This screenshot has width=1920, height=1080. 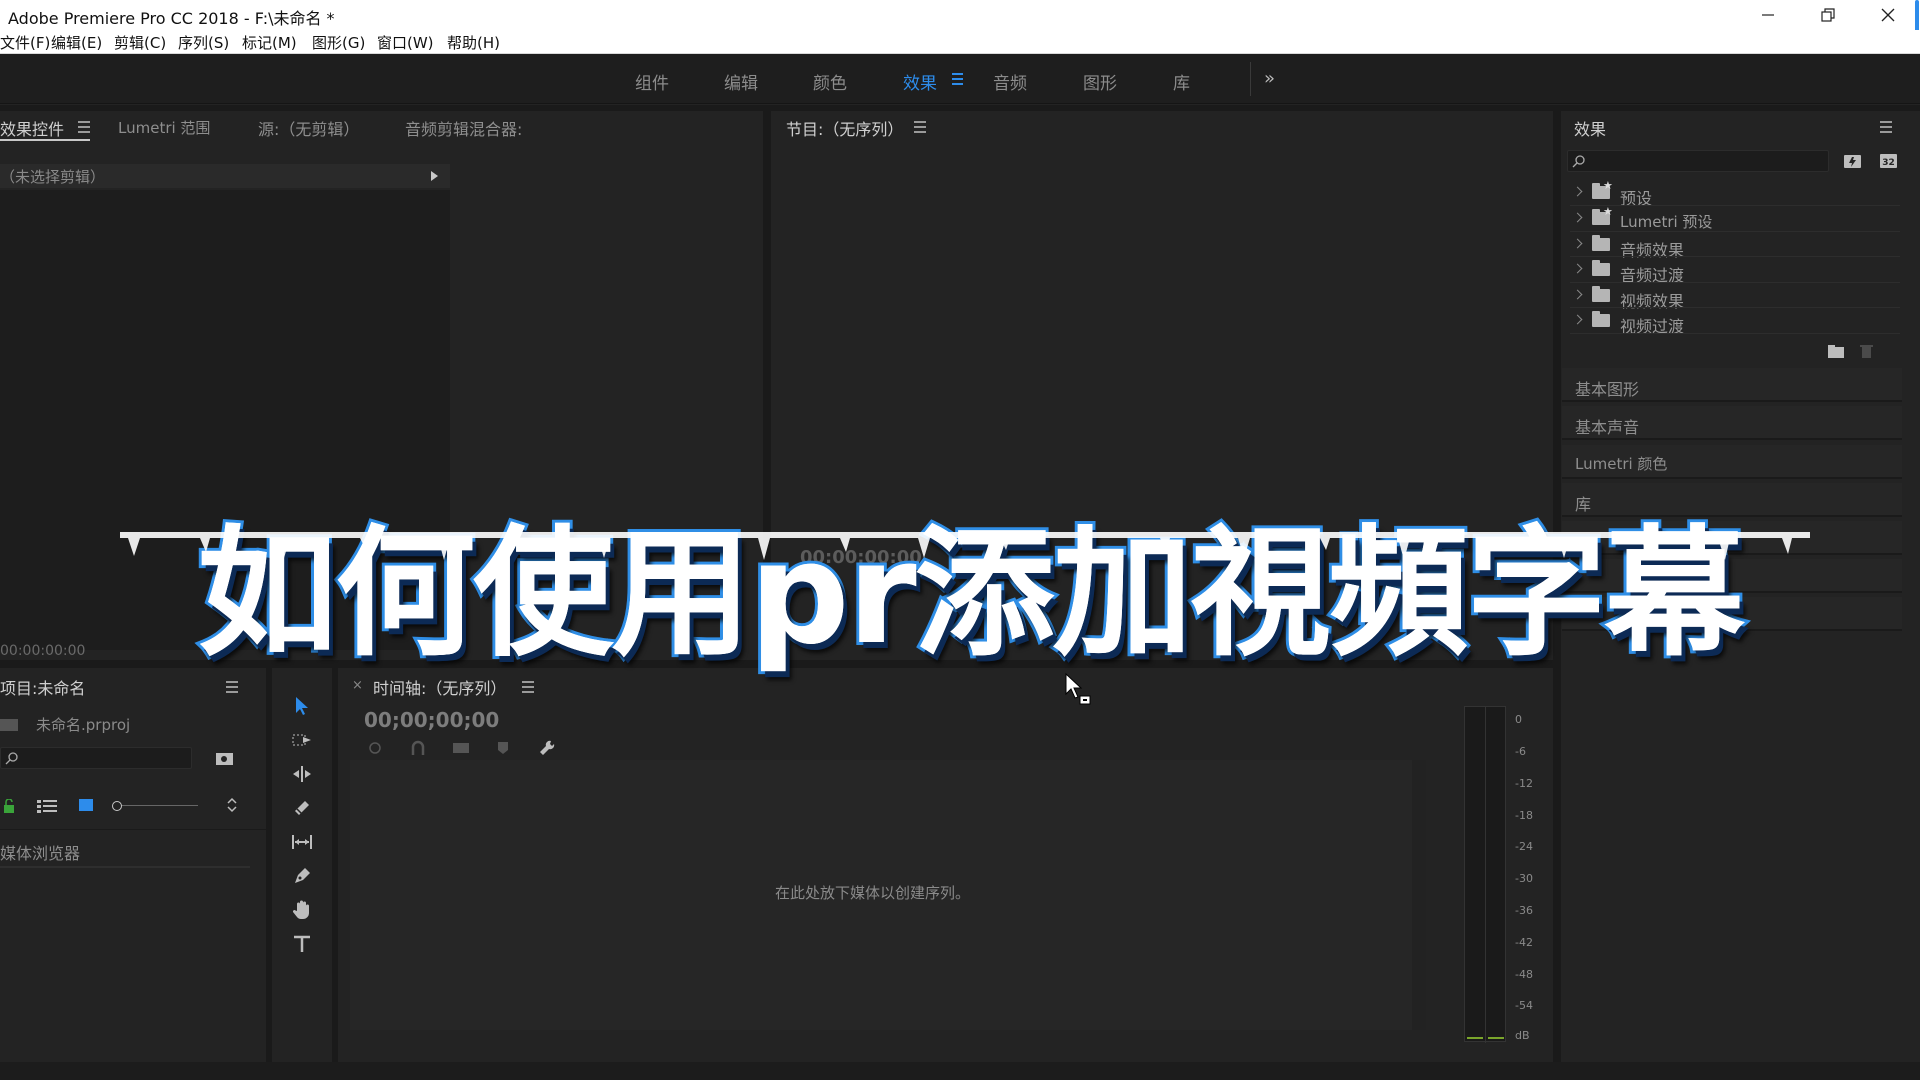 I want to click on icon-view-icon, so click(x=86, y=805).